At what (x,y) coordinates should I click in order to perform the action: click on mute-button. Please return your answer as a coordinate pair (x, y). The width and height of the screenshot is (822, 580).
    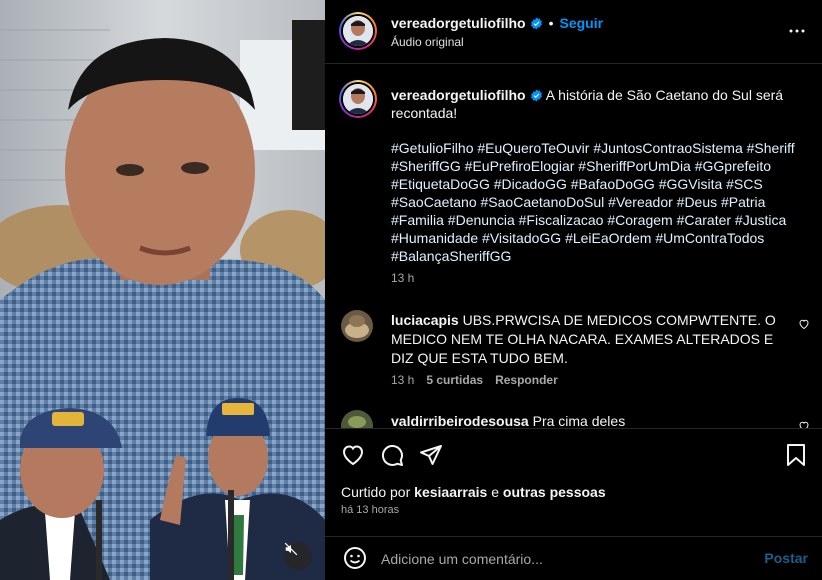
    Looking at the image, I should click on (298, 556).